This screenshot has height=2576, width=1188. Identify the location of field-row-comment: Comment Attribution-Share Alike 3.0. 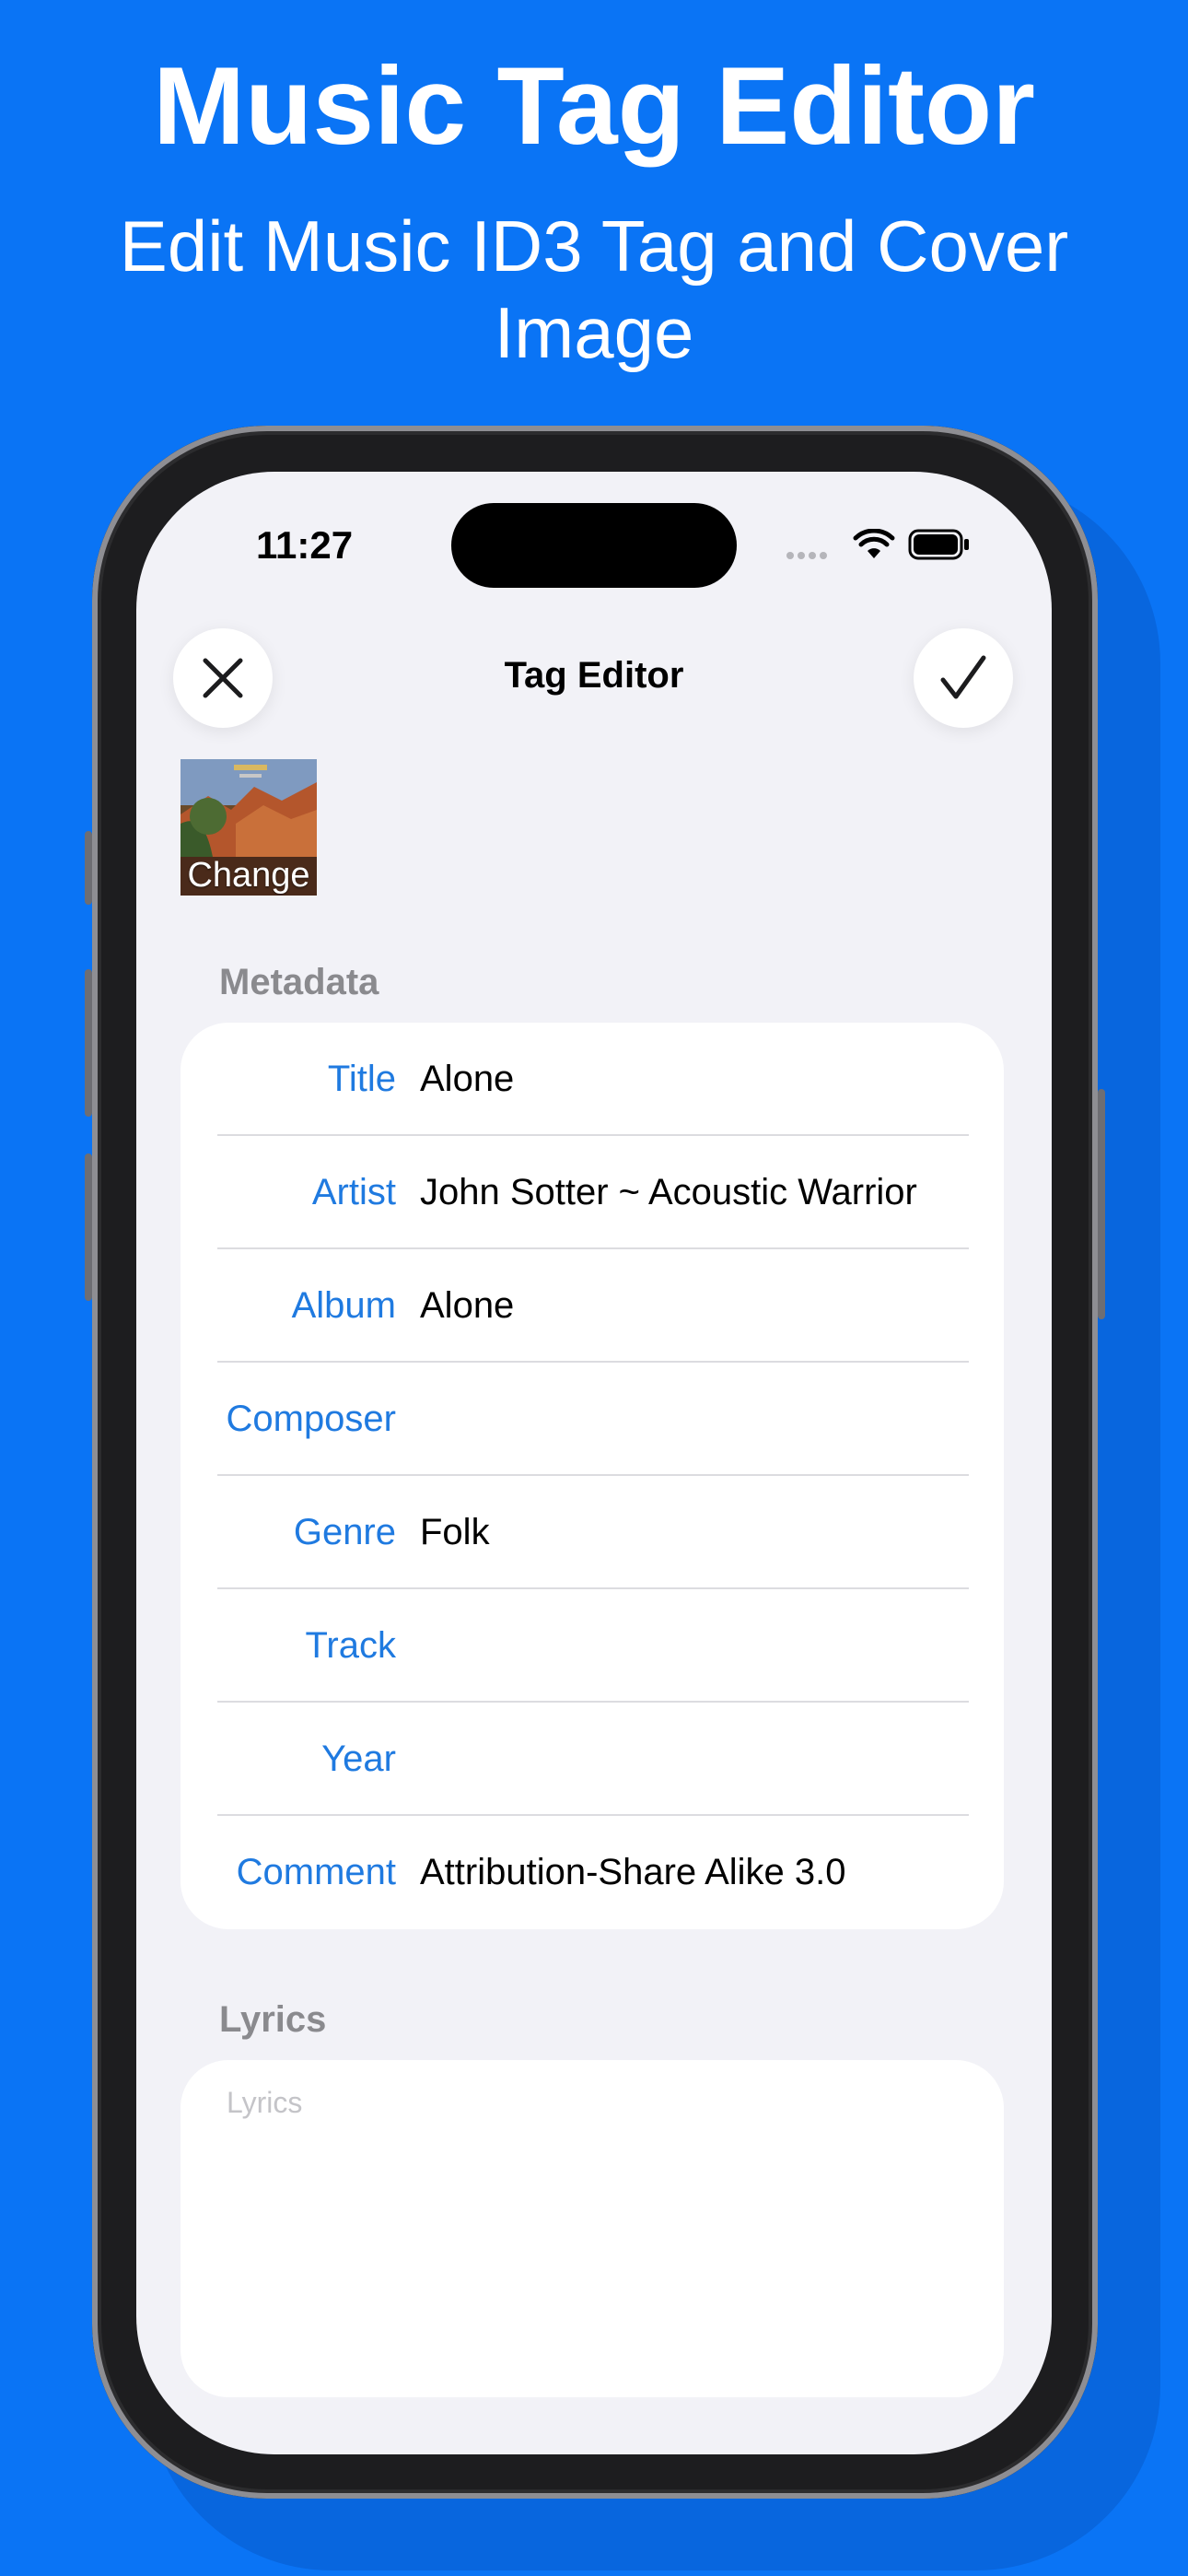
(592, 1872).